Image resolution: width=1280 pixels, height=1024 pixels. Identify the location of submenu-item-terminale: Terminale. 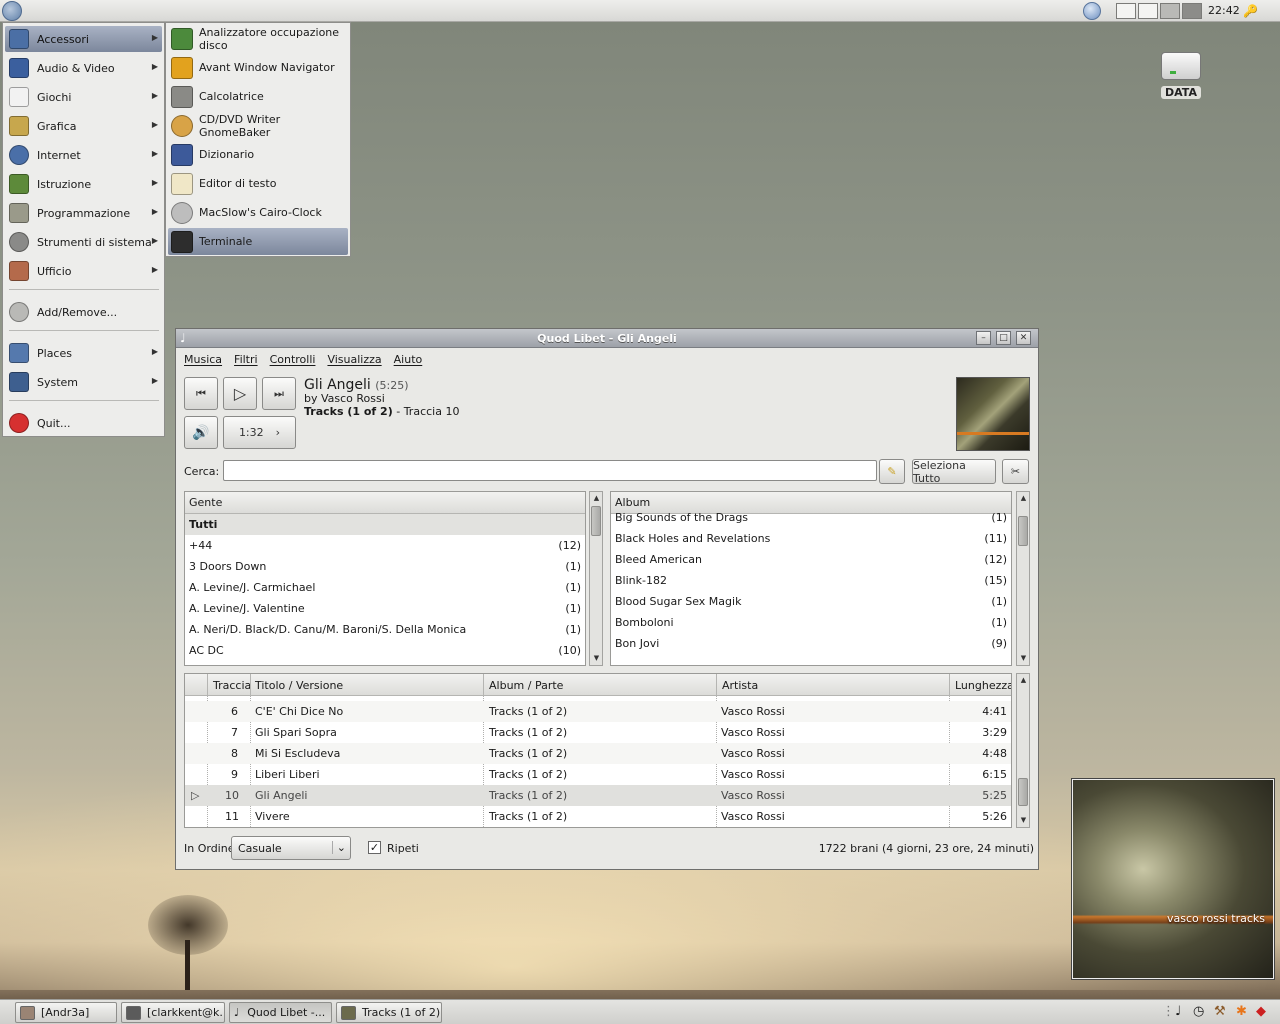
(258, 241).